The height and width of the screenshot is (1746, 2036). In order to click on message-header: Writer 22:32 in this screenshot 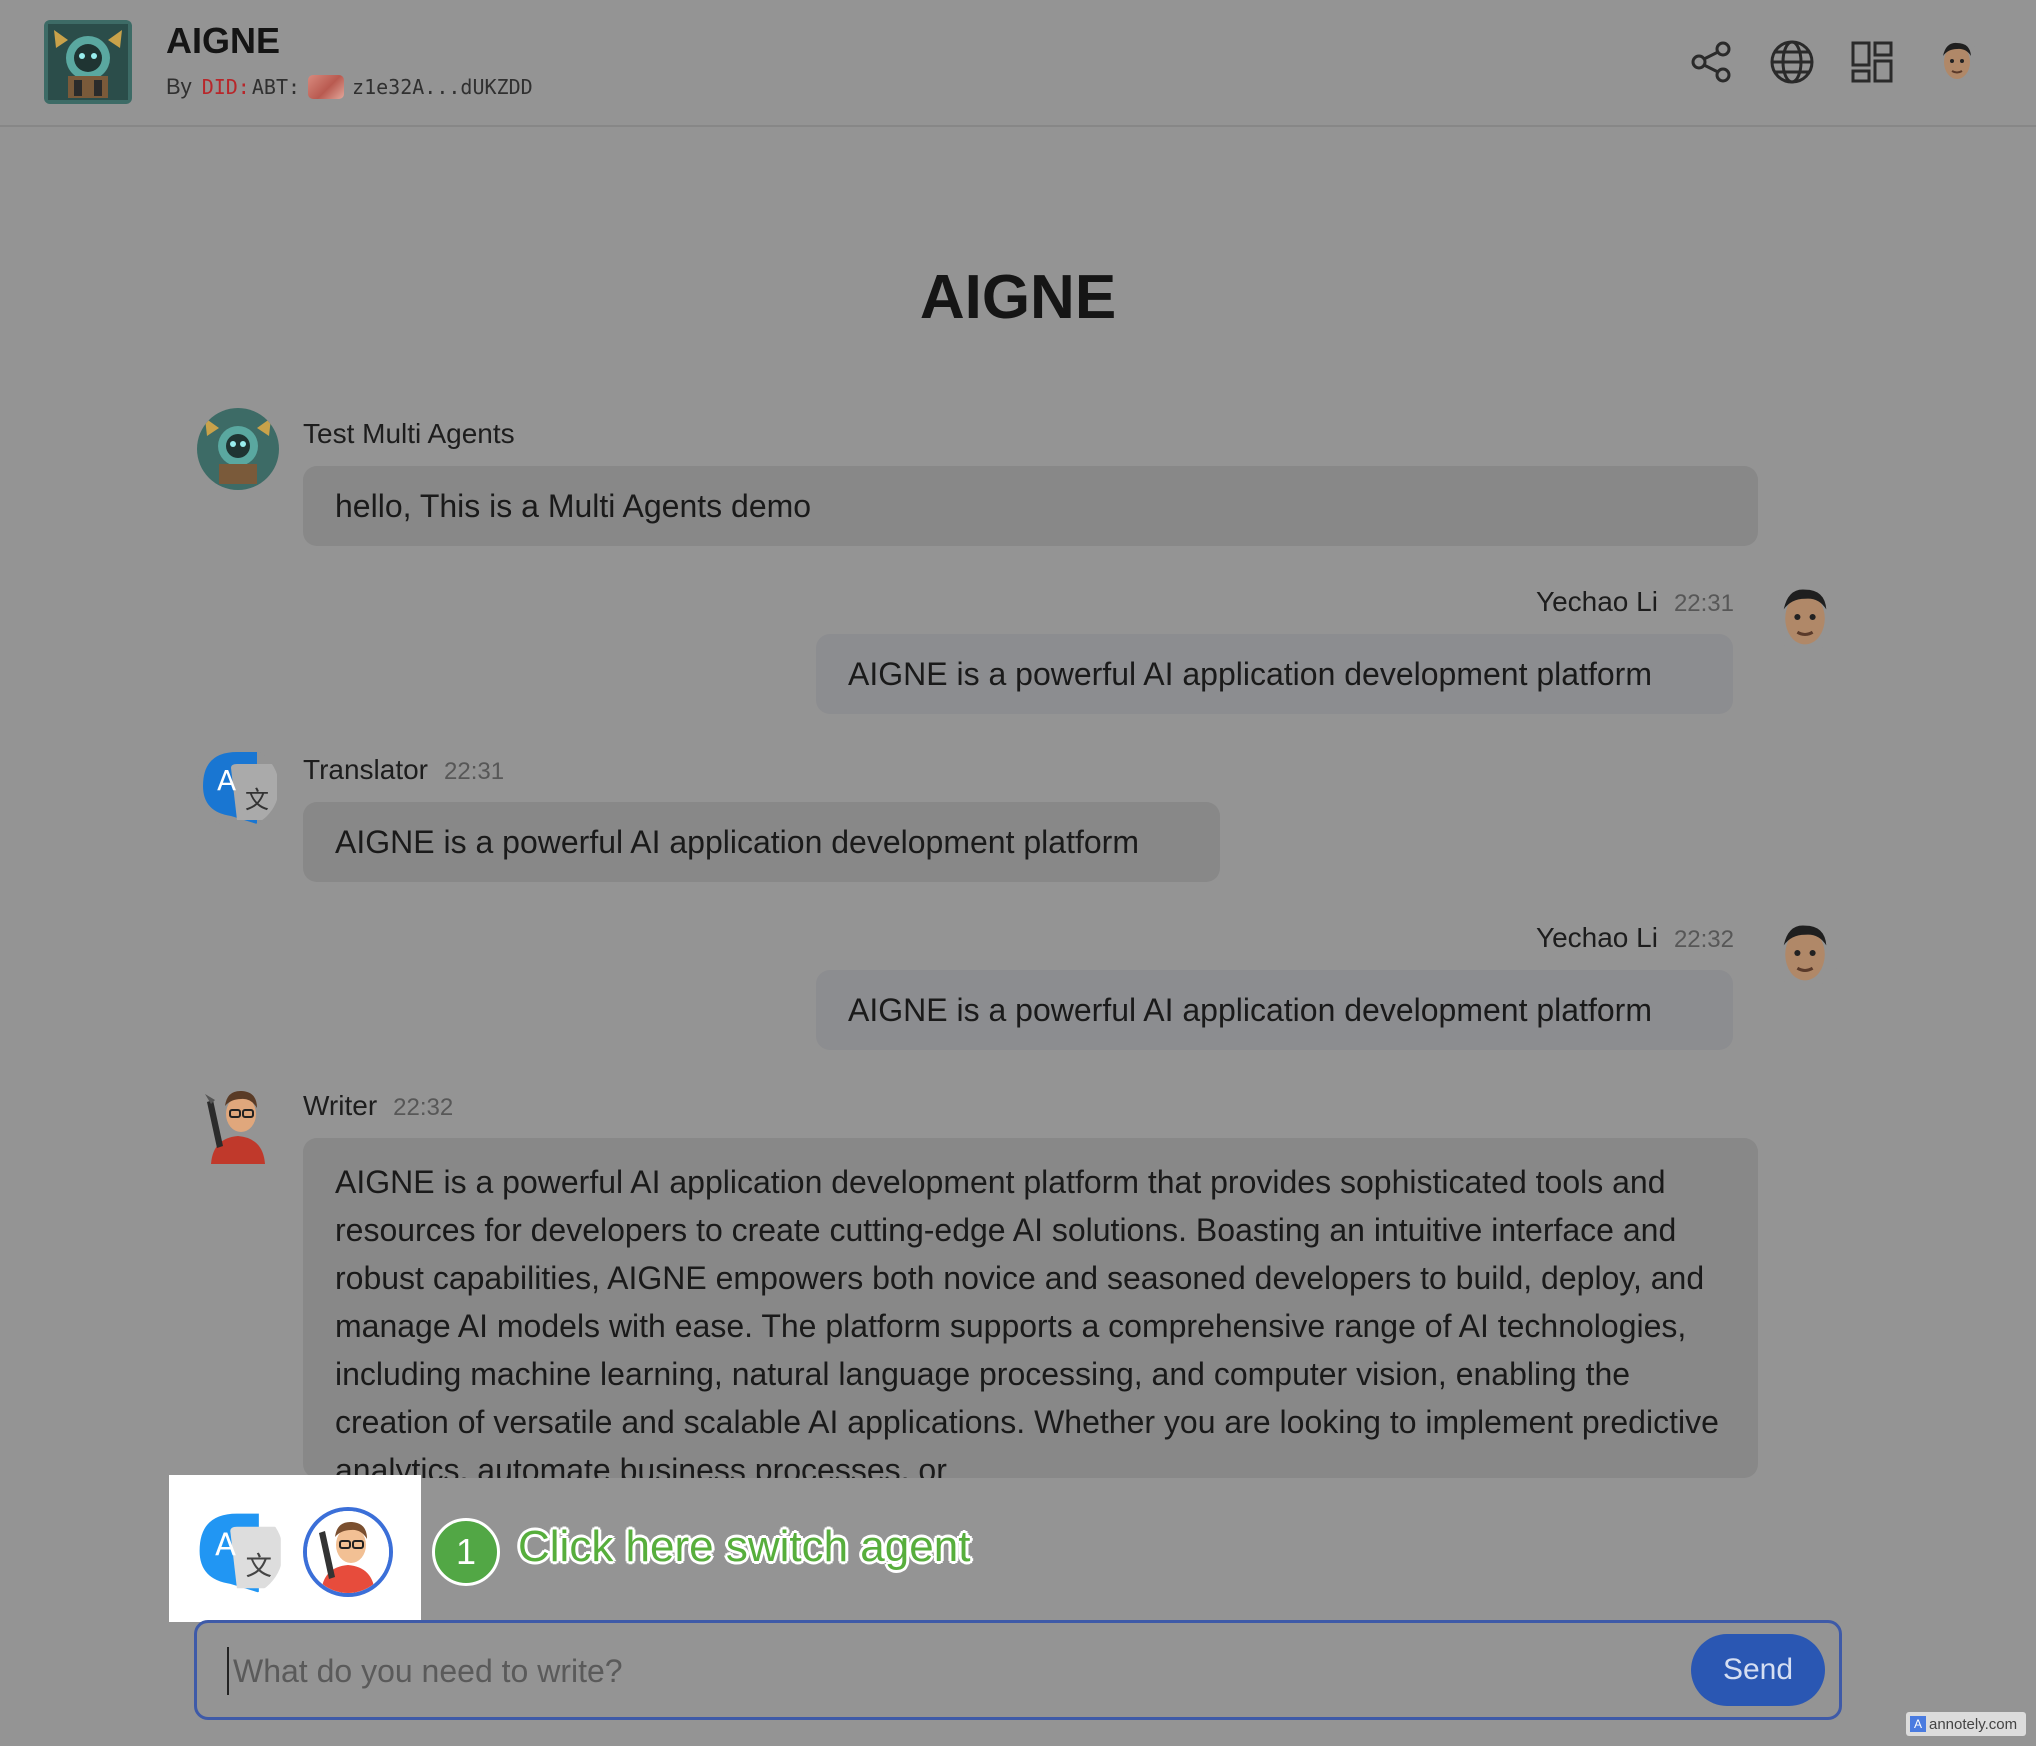, I will do `click(378, 1106)`.